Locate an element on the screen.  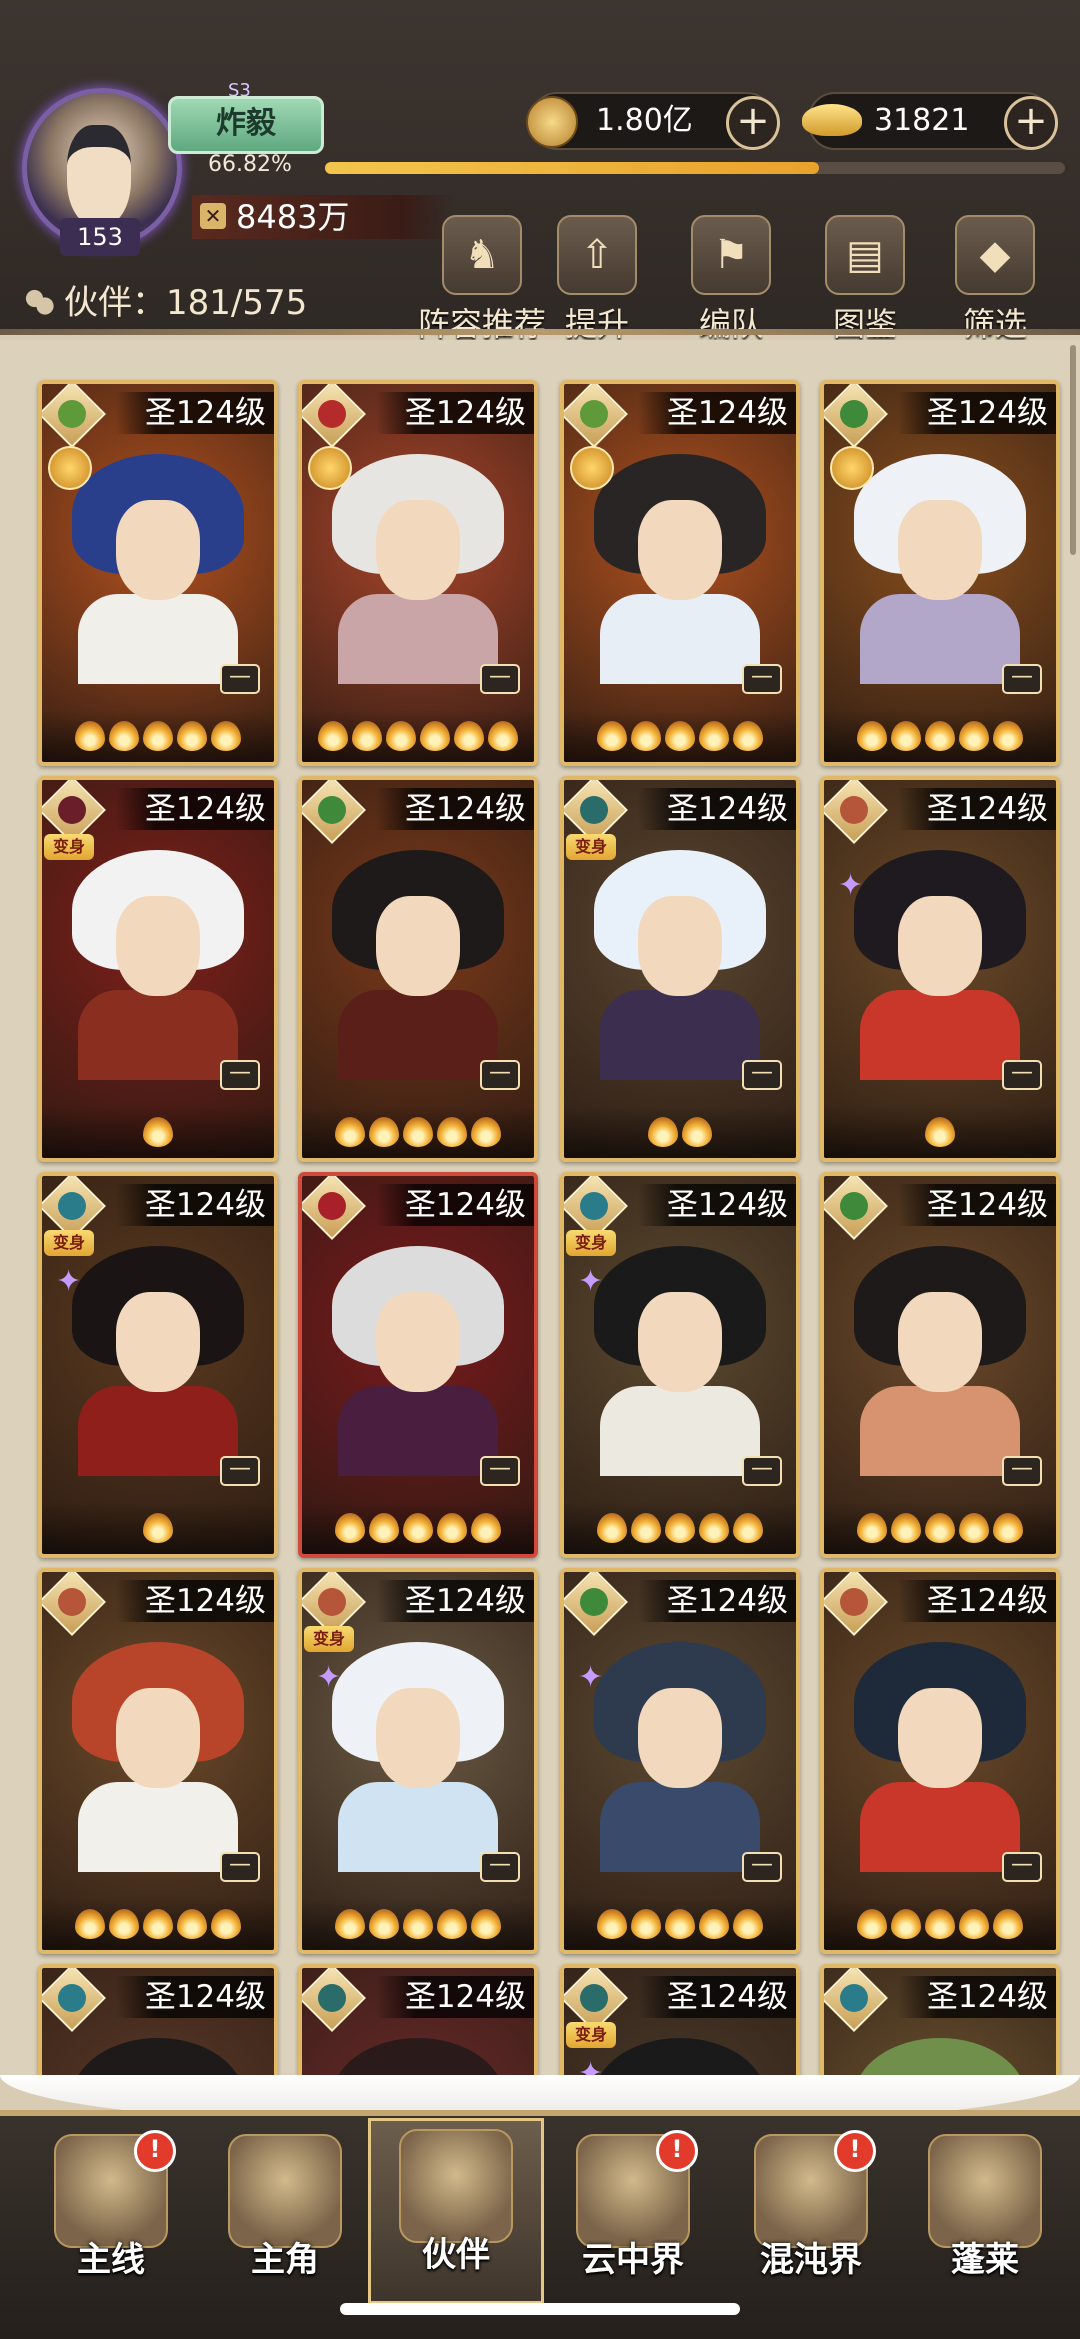
alert-badge-icon: ! is located at coordinates (855, 2151).